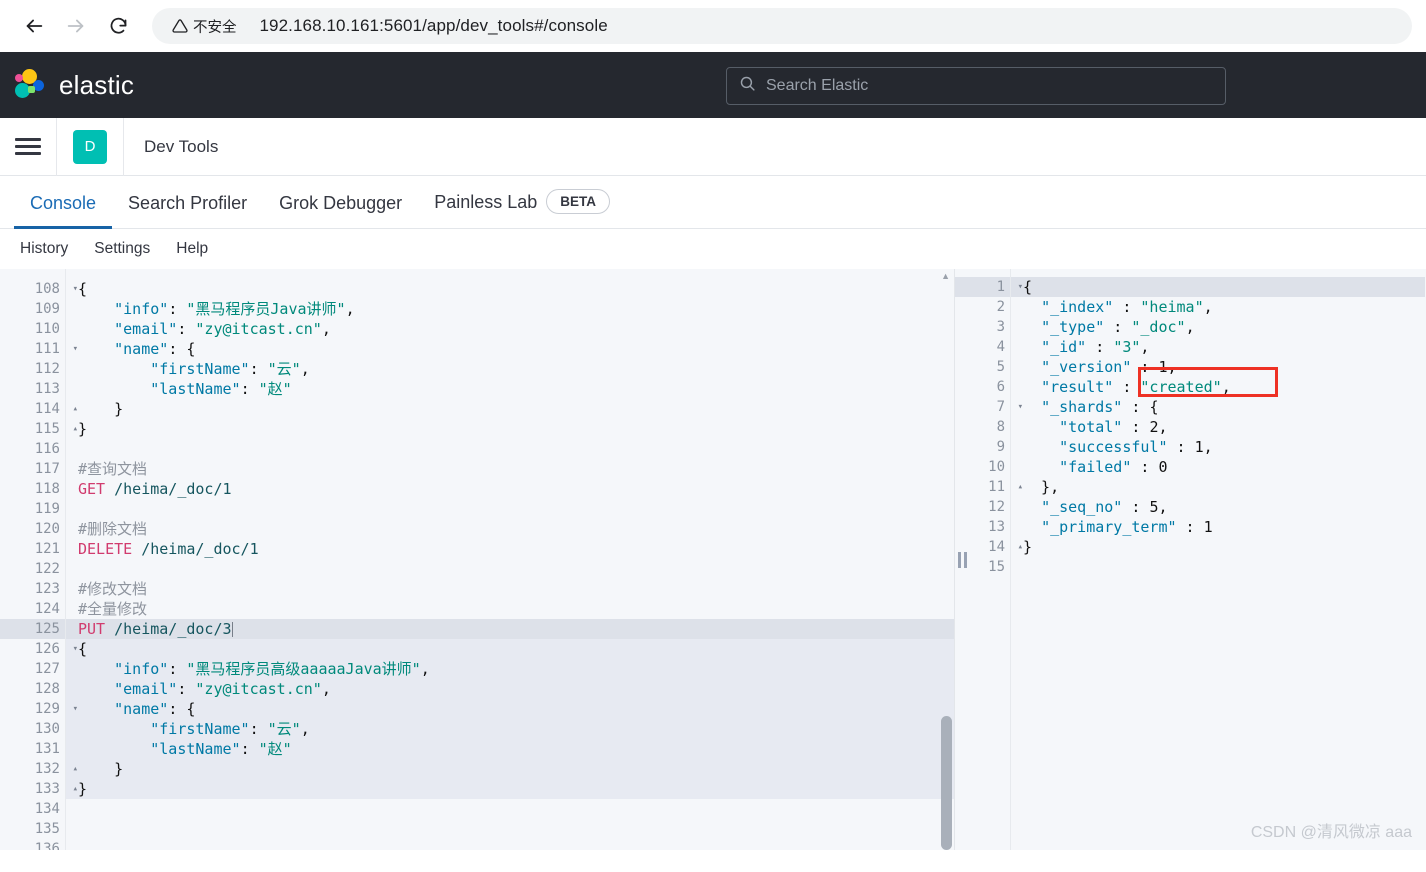 This screenshot has height=872, width=1426. What do you see at coordinates (47, 509) in the screenshot?
I see `line-number: 119` at bounding box center [47, 509].